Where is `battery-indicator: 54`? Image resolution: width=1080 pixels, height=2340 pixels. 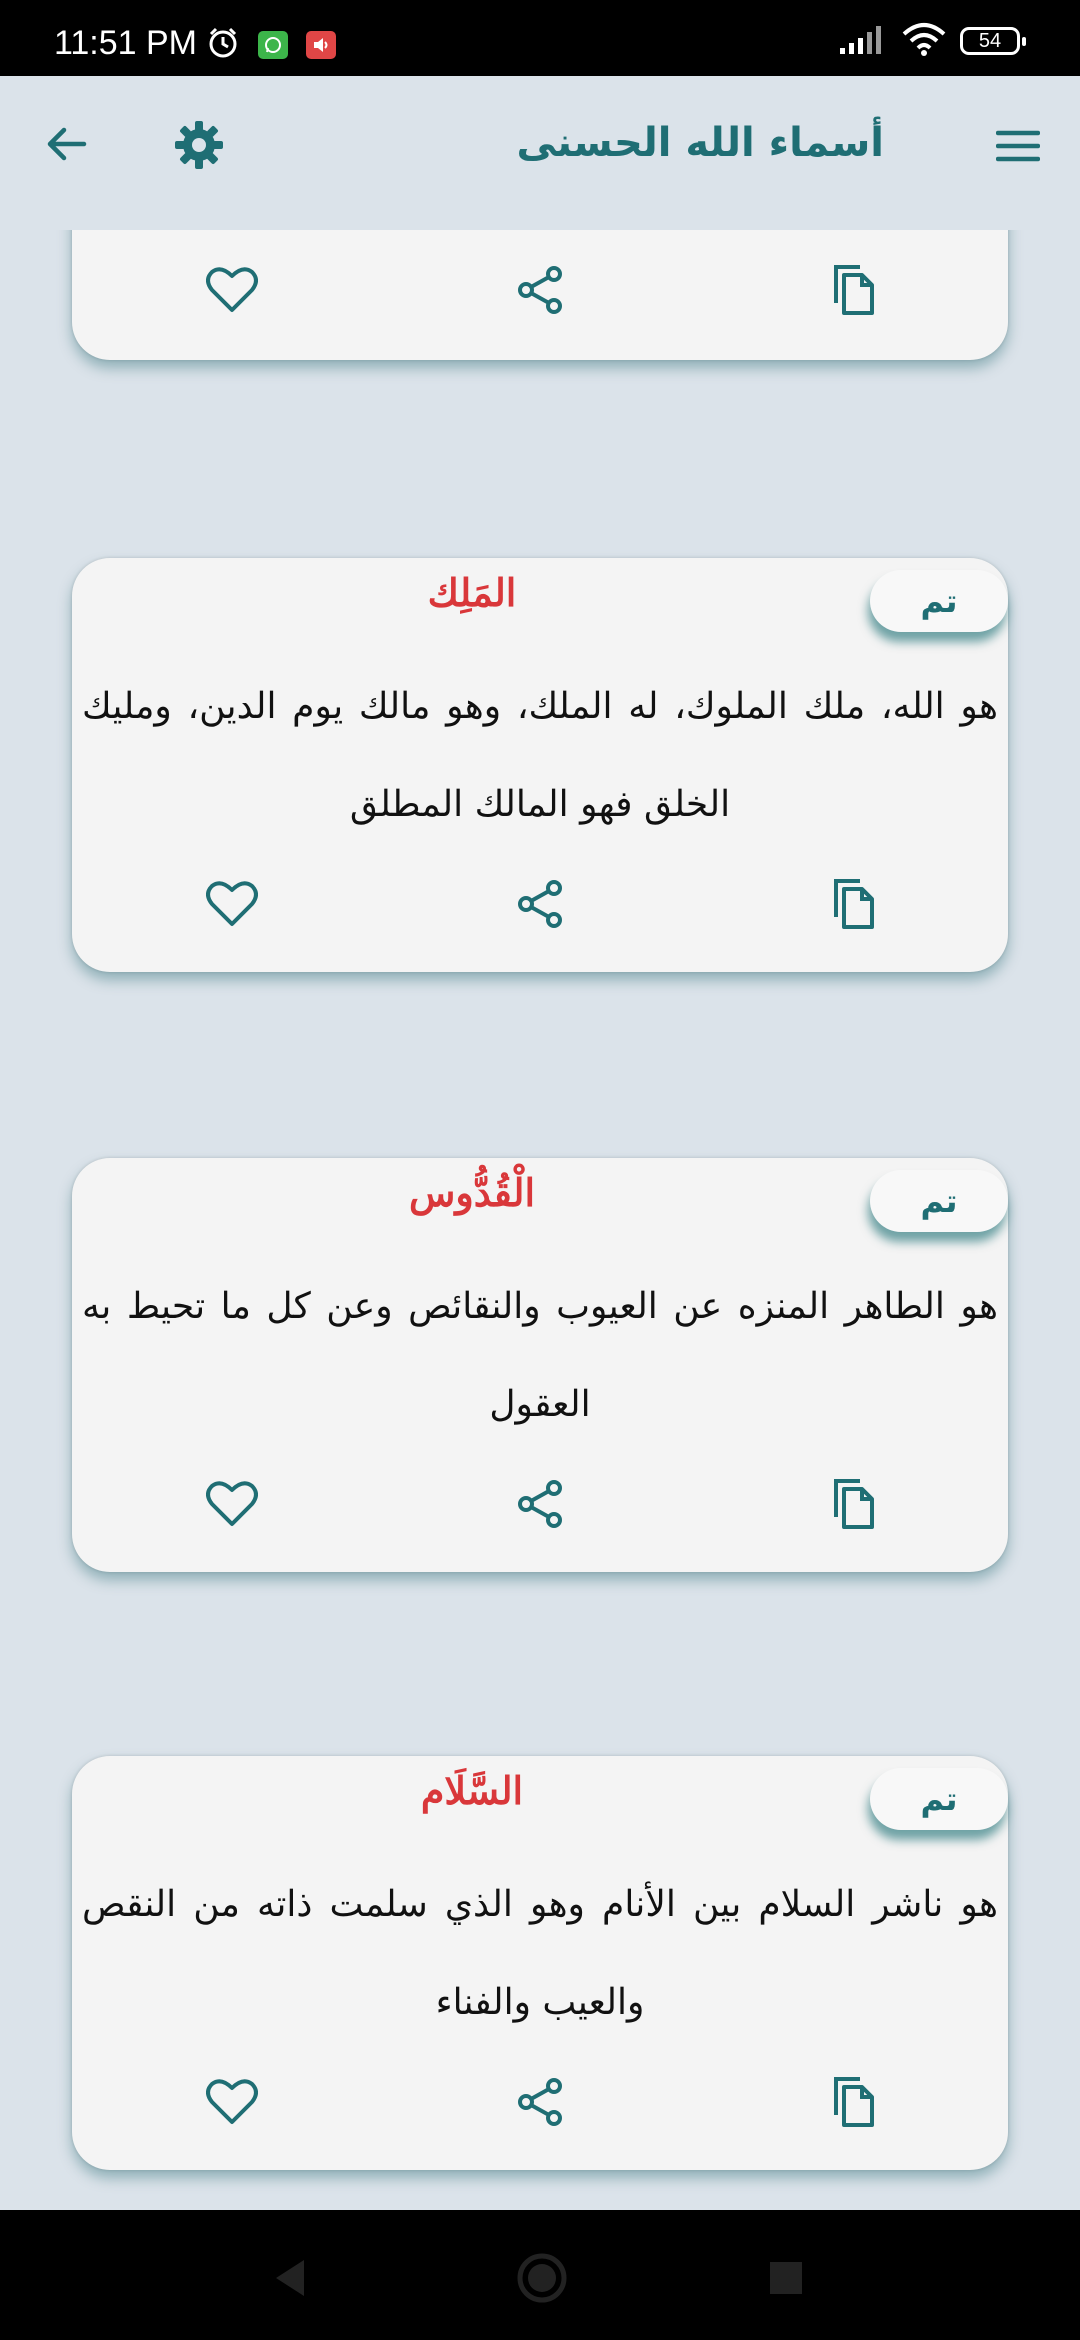
battery-indicator: 54 is located at coordinates (993, 41).